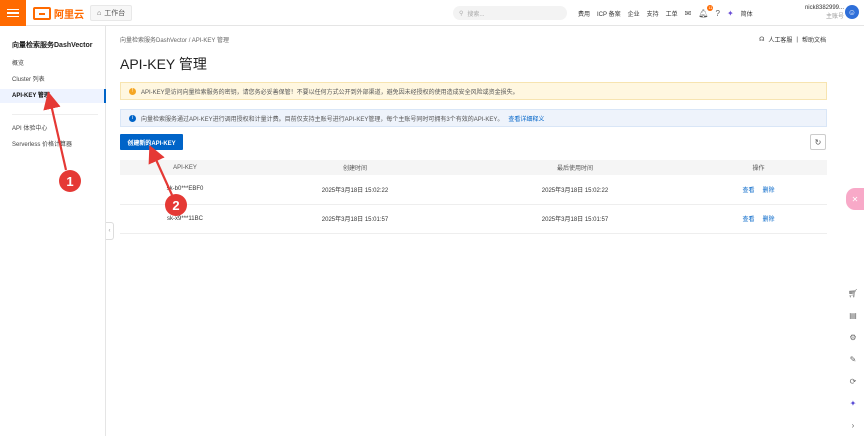 This screenshot has height=436, width=864. Describe the element at coordinates (69, 181) in the screenshot. I see `annotation-marker-1-label: 1` at that location.